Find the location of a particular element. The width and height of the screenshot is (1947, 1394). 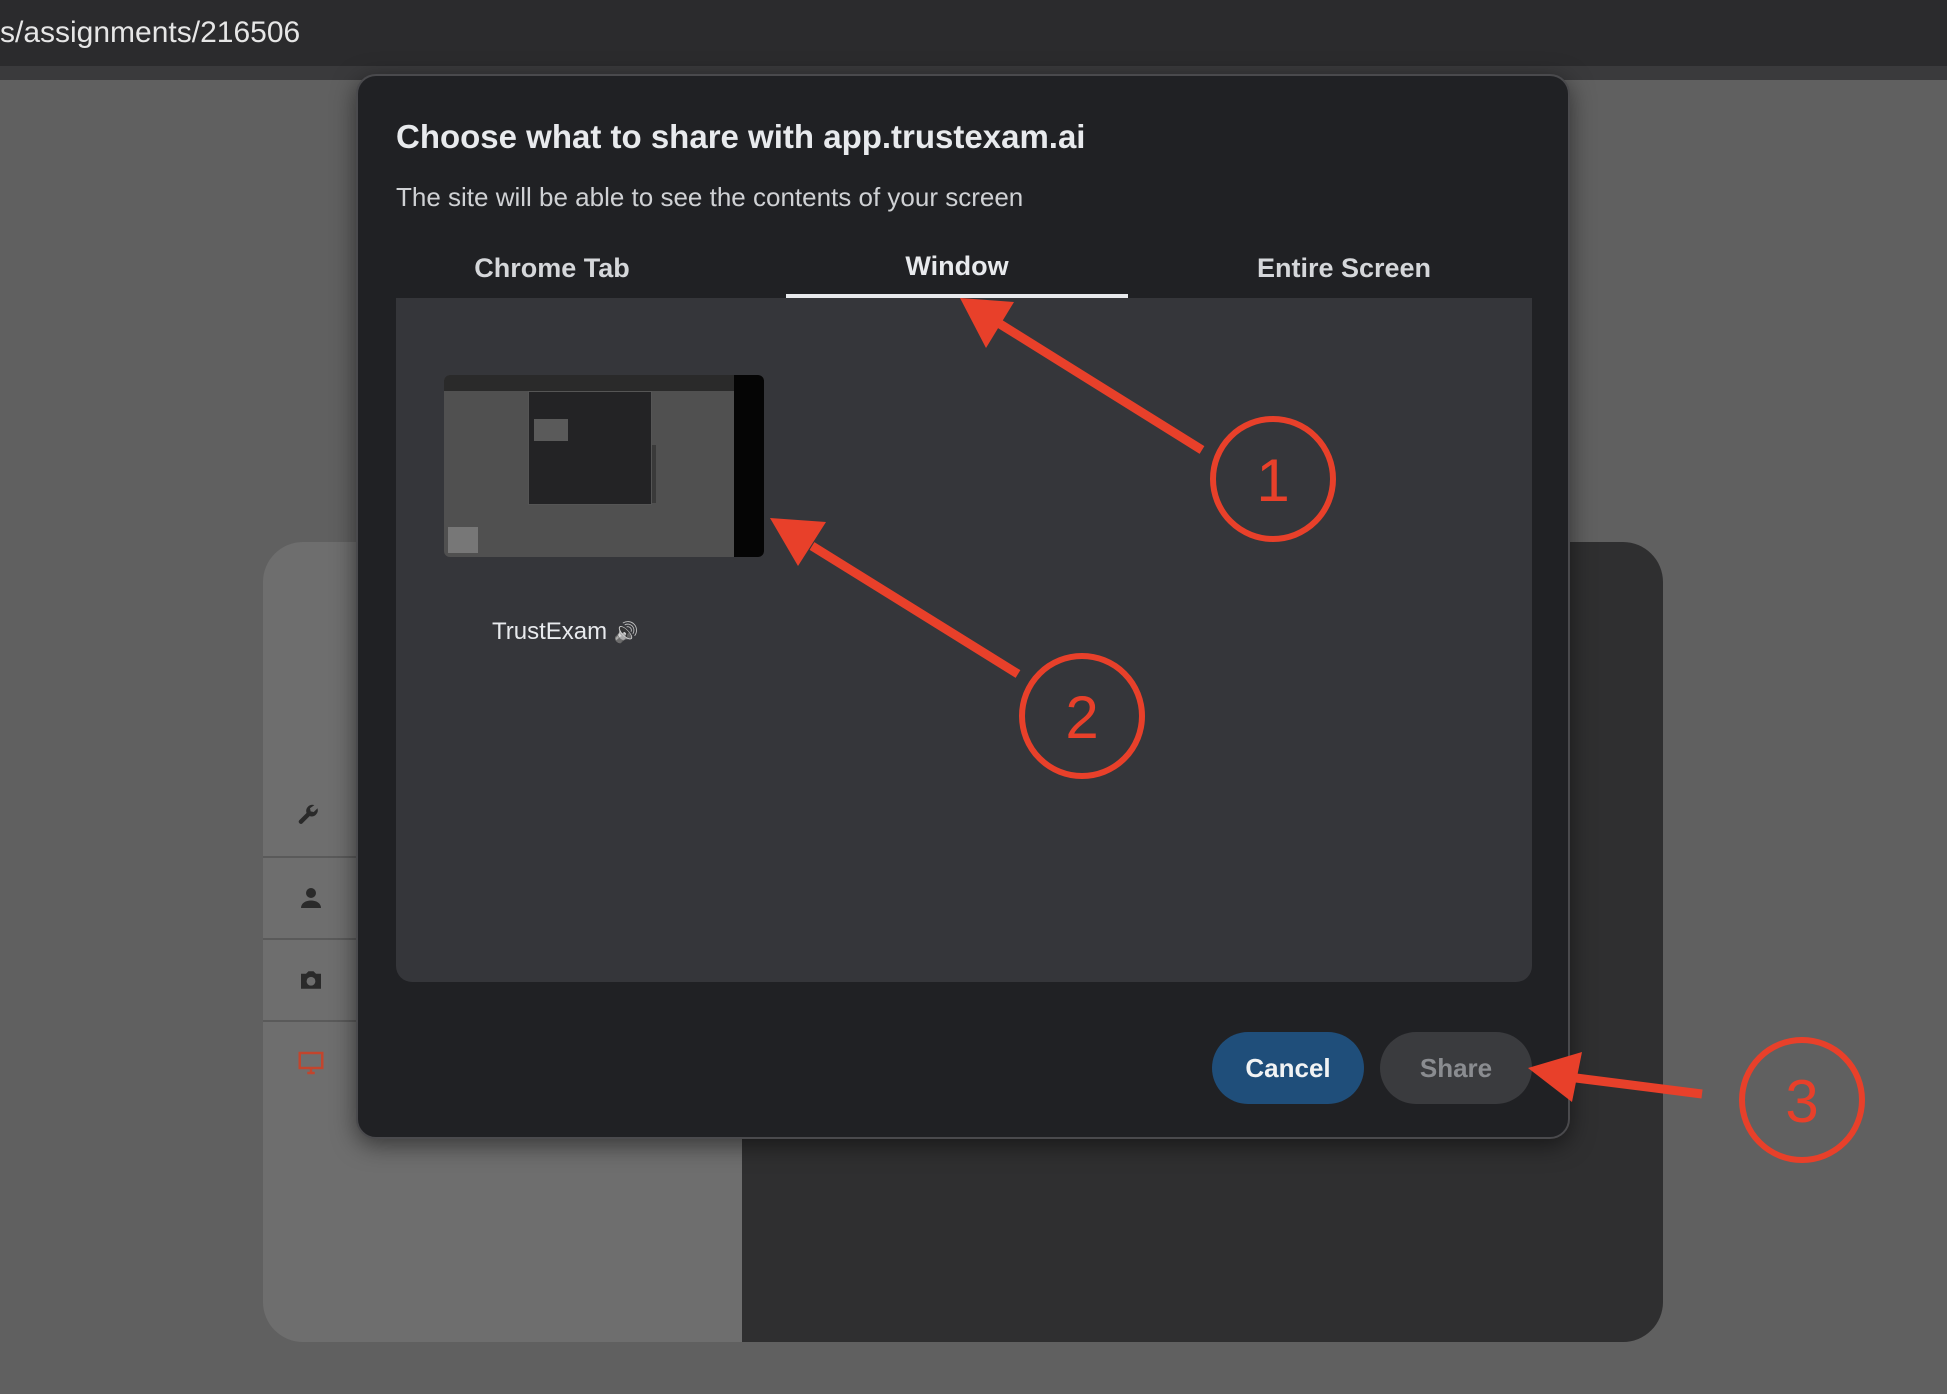

wrench-icon is located at coordinates (308, 814).